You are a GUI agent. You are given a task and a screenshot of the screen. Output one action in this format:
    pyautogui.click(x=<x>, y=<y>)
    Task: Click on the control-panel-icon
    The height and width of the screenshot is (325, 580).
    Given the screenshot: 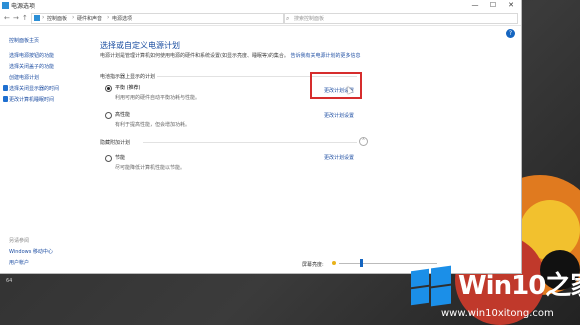 What is the action you would take?
    pyautogui.click(x=37, y=18)
    